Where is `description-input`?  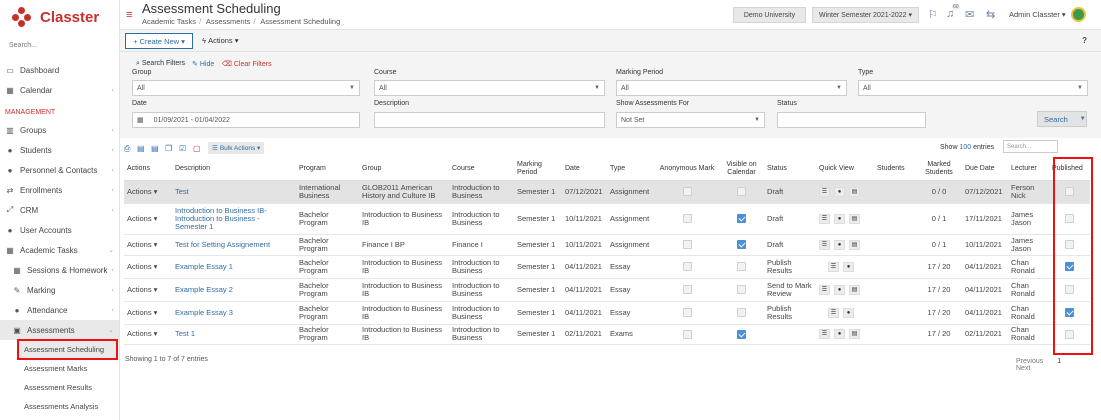
description-input is located at coordinates (489, 120).